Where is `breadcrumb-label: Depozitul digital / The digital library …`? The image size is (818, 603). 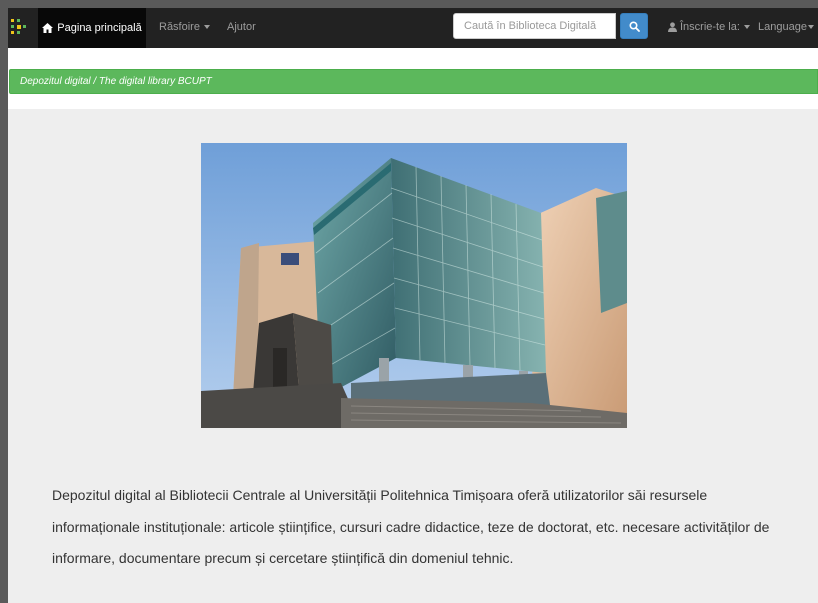 breadcrumb-label: Depozitul digital / The digital library … is located at coordinates (116, 81).